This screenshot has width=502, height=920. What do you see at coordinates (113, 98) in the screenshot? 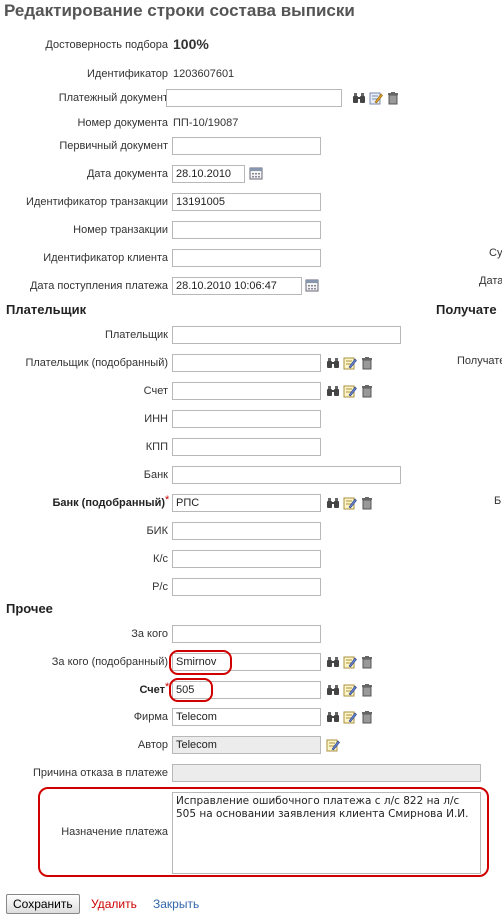
I see `payment-doc-label: Платежный документ` at bounding box center [113, 98].